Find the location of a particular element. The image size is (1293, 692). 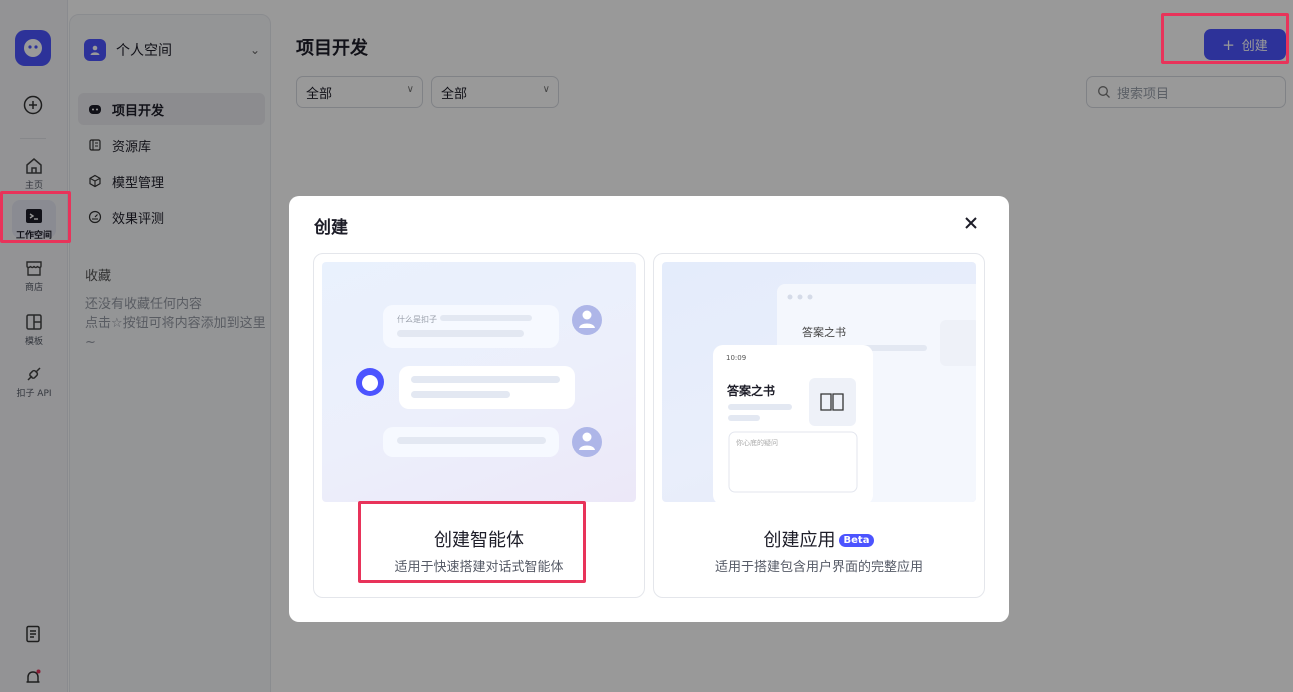

modal-title: 创建 is located at coordinates (331, 228).